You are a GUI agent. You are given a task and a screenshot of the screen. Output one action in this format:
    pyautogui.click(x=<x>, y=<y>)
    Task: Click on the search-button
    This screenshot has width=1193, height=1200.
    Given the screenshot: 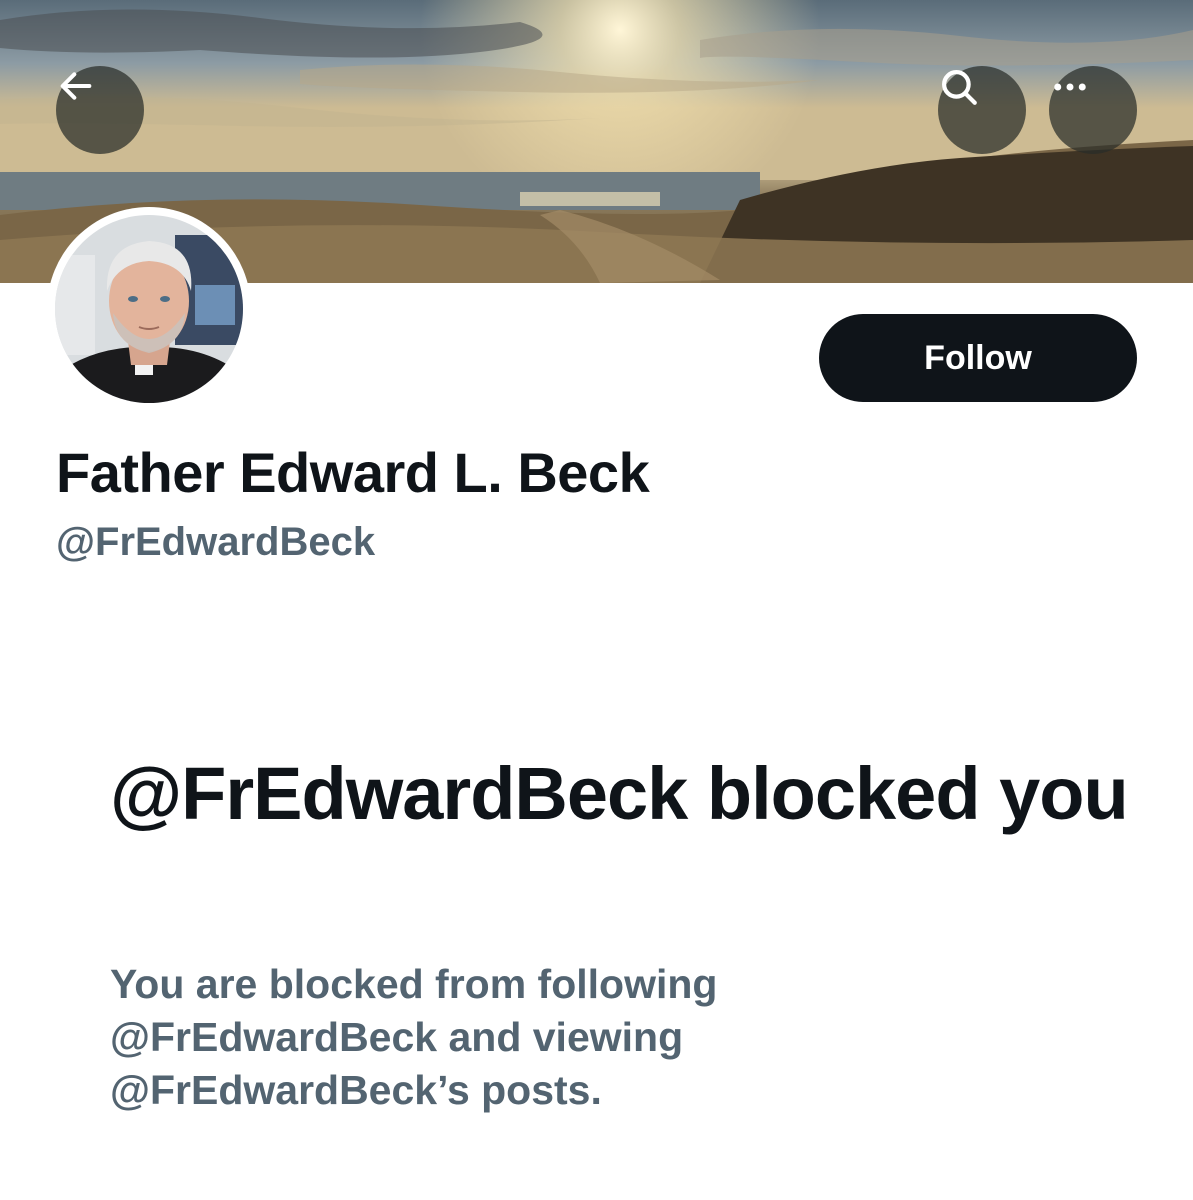 What is the action you would take?
    pyautogui.click(x=982, y=110)
    